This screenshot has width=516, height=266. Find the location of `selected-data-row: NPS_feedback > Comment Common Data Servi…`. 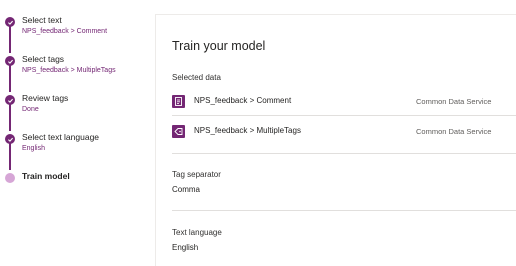

selected-data-row: NPS_feedback > Comment Common Data Servi… is located at coordinates (344, 102).